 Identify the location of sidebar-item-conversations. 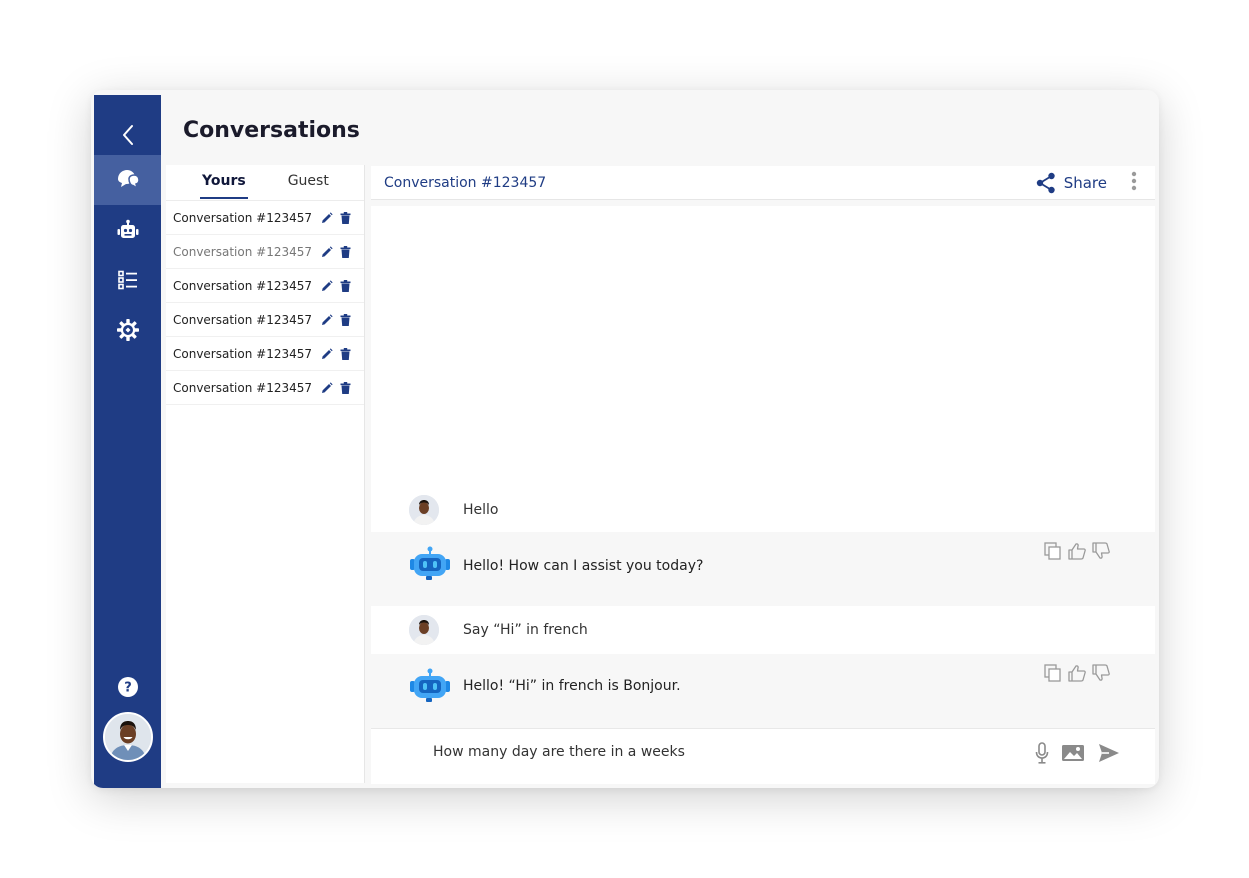
(127, 180).